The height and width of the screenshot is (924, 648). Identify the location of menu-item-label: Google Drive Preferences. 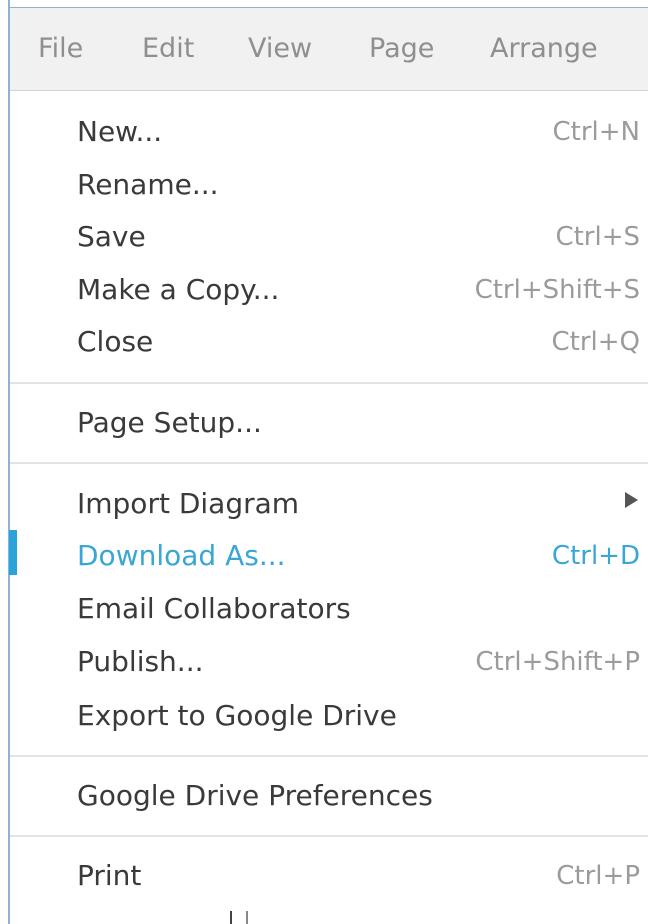
(255, 795).